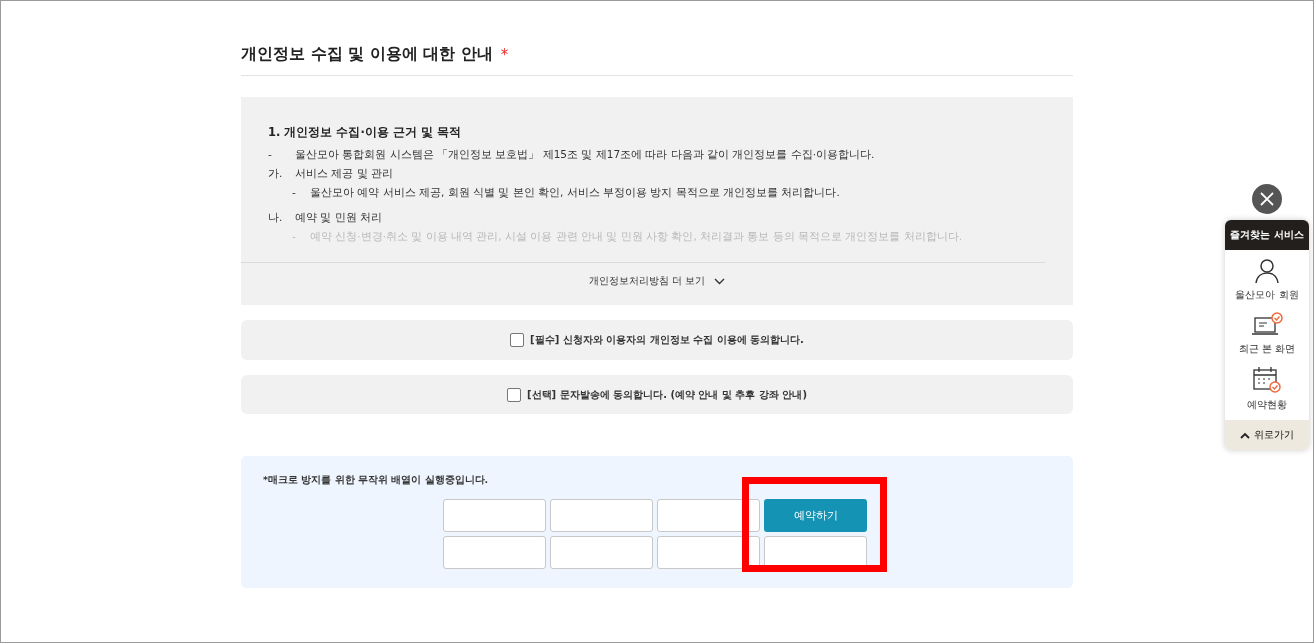 The height and width of the screenshot is (643, 1314). I want to click on quick-menu-item: 울산모아 회원, so click(1267, 277).